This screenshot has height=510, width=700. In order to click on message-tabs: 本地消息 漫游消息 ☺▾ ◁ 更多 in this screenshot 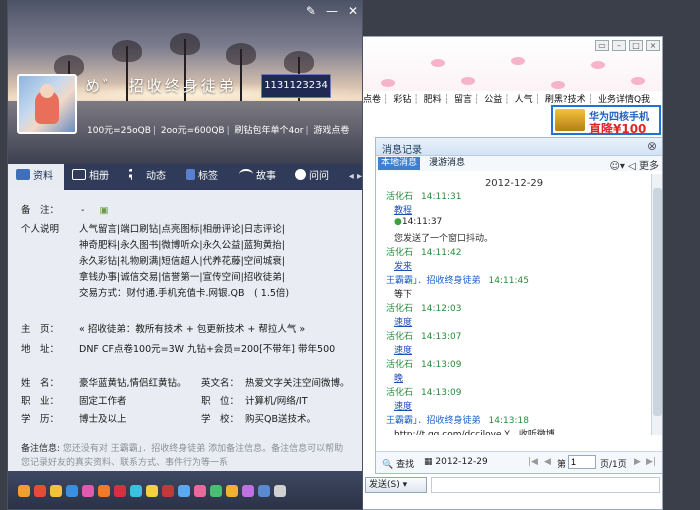, I will do `click(519, 164)`.